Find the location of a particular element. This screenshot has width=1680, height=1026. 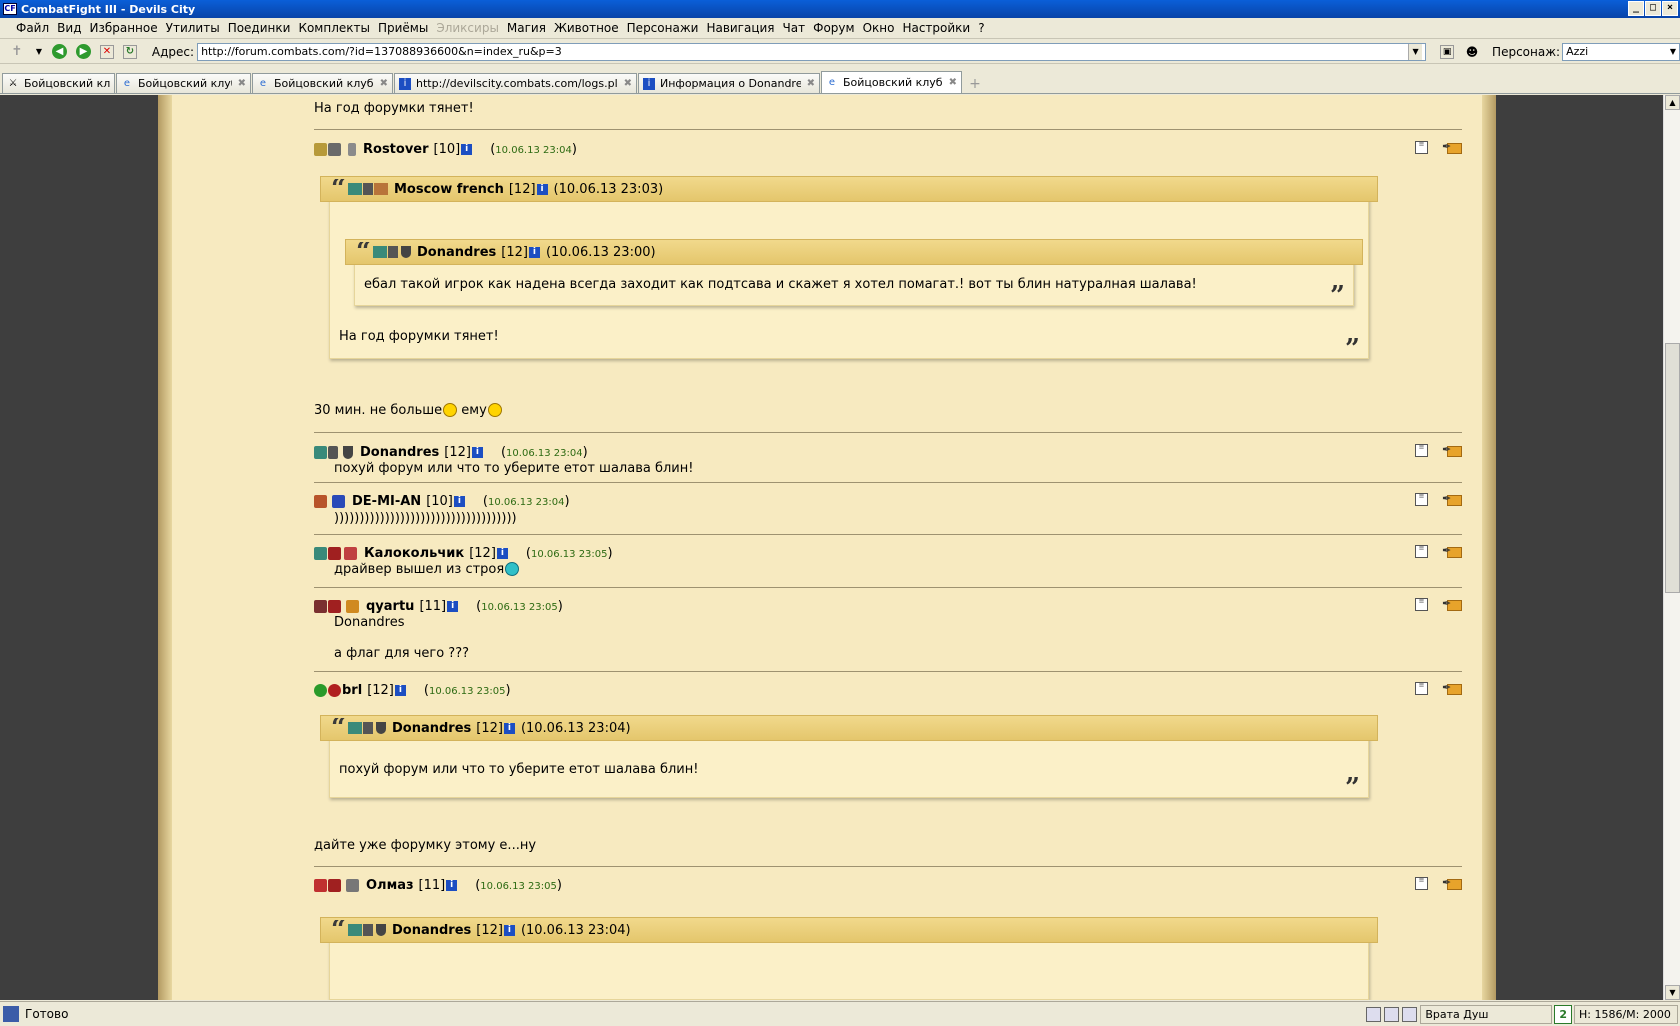

quote-username: Moscow french is located at coordinates (449, 189).